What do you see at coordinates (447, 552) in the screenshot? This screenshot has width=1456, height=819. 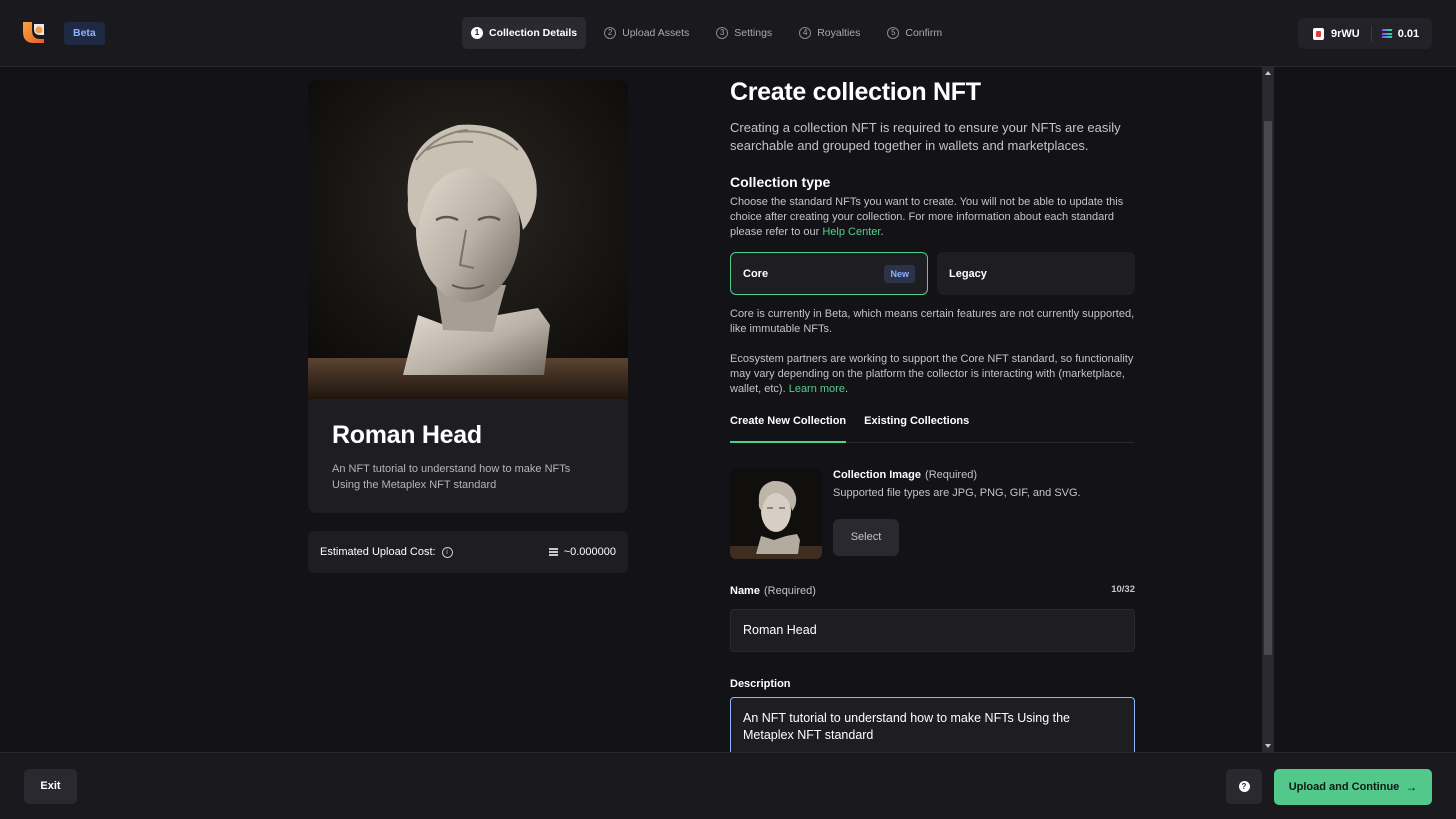 I see `info-icon: i` at bounding box center [447, 552].